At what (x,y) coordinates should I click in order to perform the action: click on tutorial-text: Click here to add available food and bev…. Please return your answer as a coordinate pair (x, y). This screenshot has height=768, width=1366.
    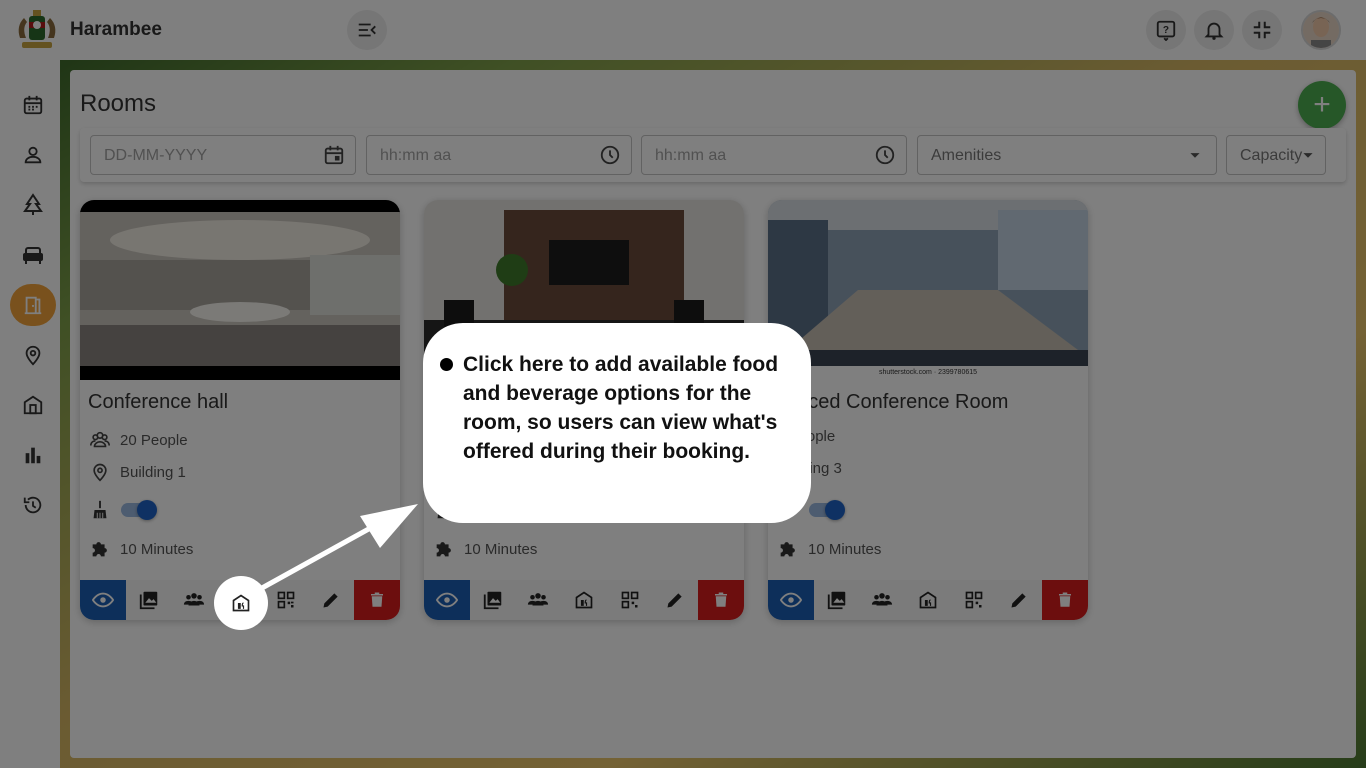
    Looking at the image, I should click on (621, 408).